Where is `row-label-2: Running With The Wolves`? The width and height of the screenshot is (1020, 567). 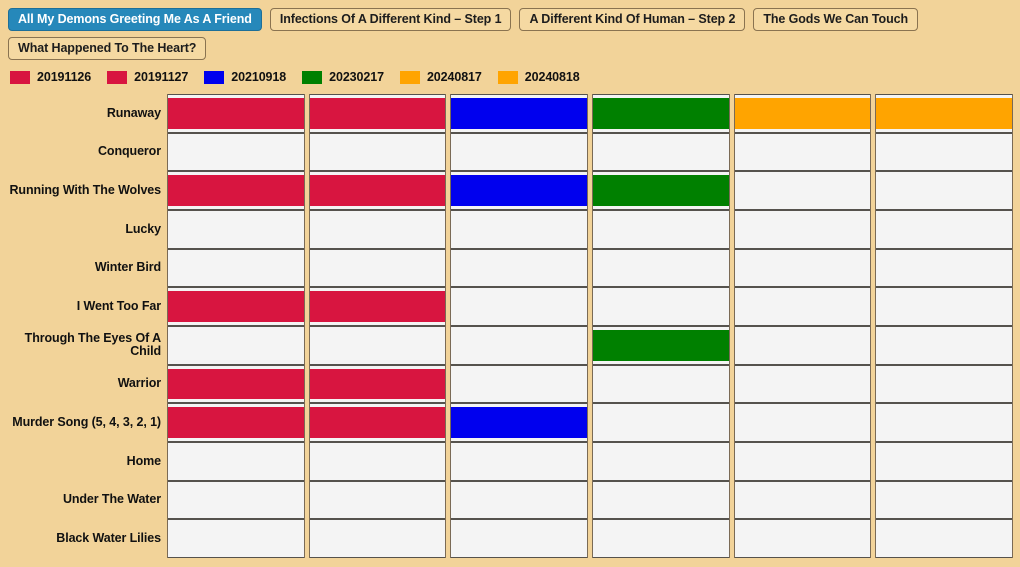 row-label-2: Running With The Wolves is located at coordinates (85, 190).